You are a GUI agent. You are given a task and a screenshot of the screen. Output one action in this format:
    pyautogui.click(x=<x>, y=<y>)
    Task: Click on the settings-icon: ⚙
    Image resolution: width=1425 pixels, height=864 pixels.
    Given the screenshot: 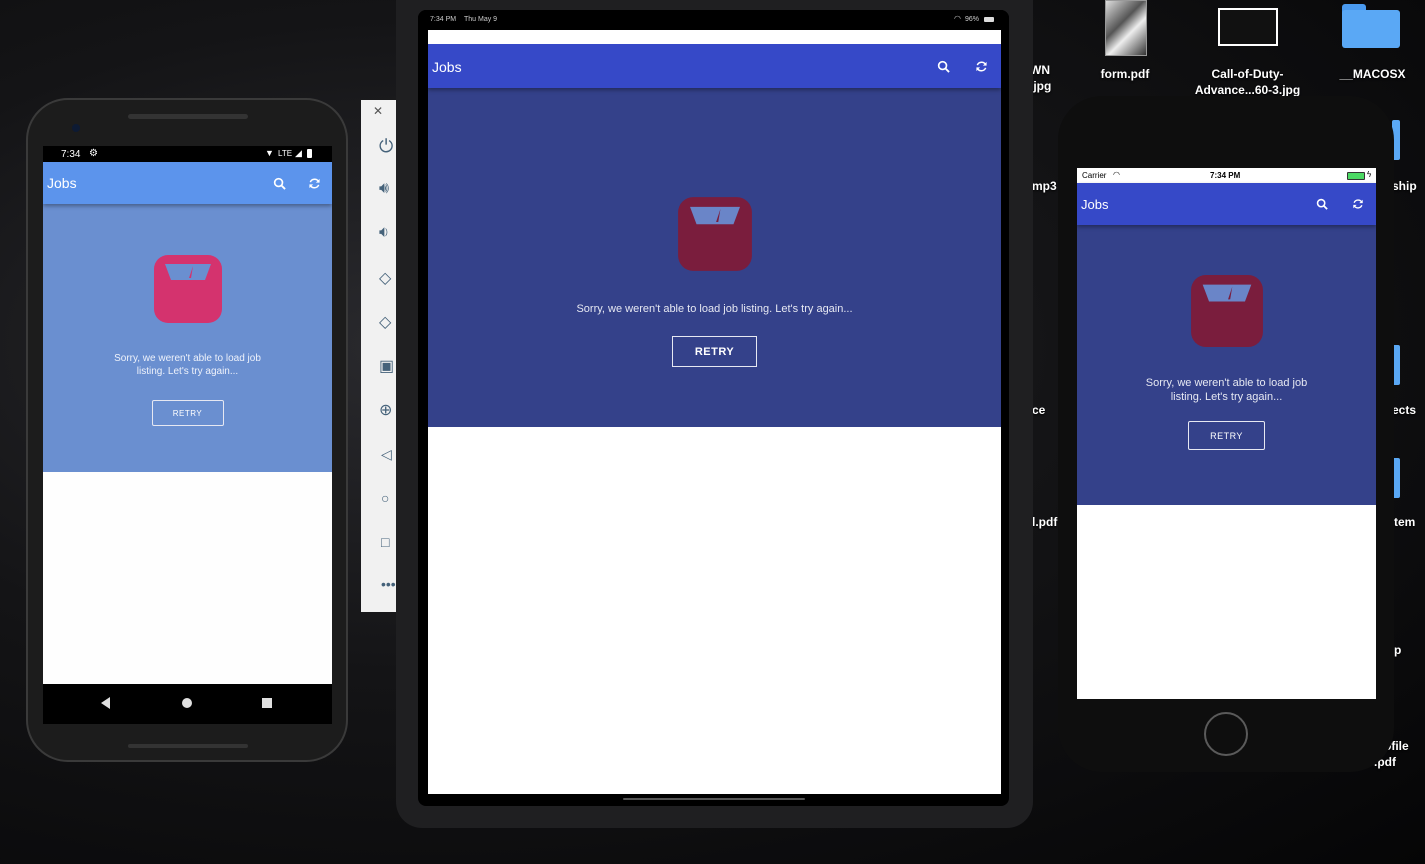 What is the action you would take?
    pyautogui.click(x=93, y=153)
    